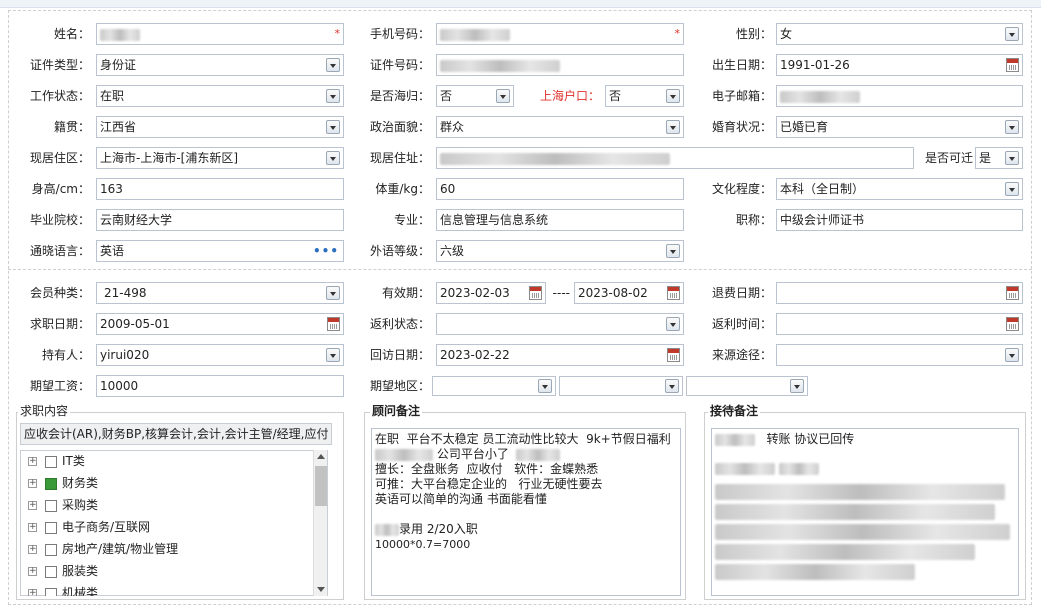 The image size is (1041, 605). Describe the element at coordinates (220, 189) in the screenshot. I see `height-input: 163` at that location.